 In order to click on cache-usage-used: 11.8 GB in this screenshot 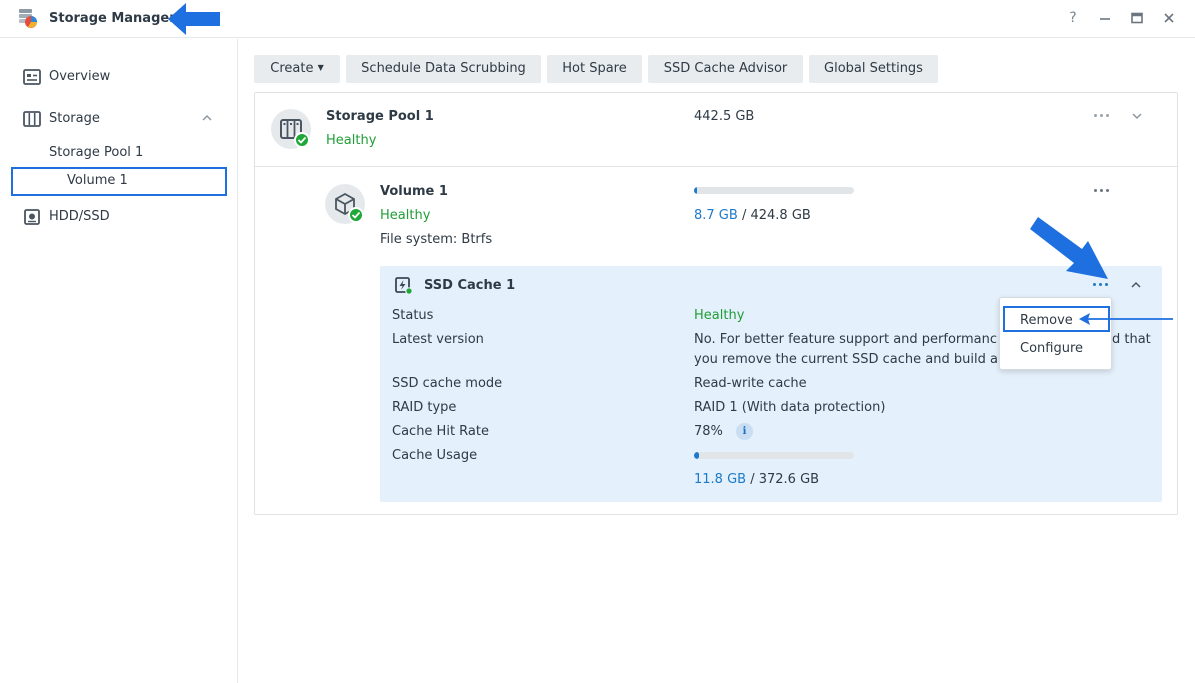, I will do `click(720, 479)`.